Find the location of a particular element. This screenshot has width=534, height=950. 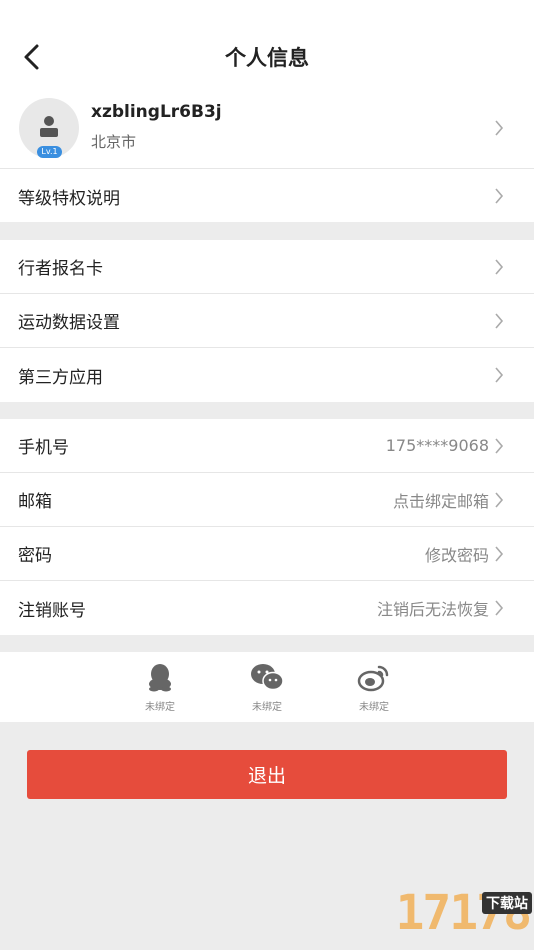

weibo-binding: 未绑定 is located at coordinates (374, 687).